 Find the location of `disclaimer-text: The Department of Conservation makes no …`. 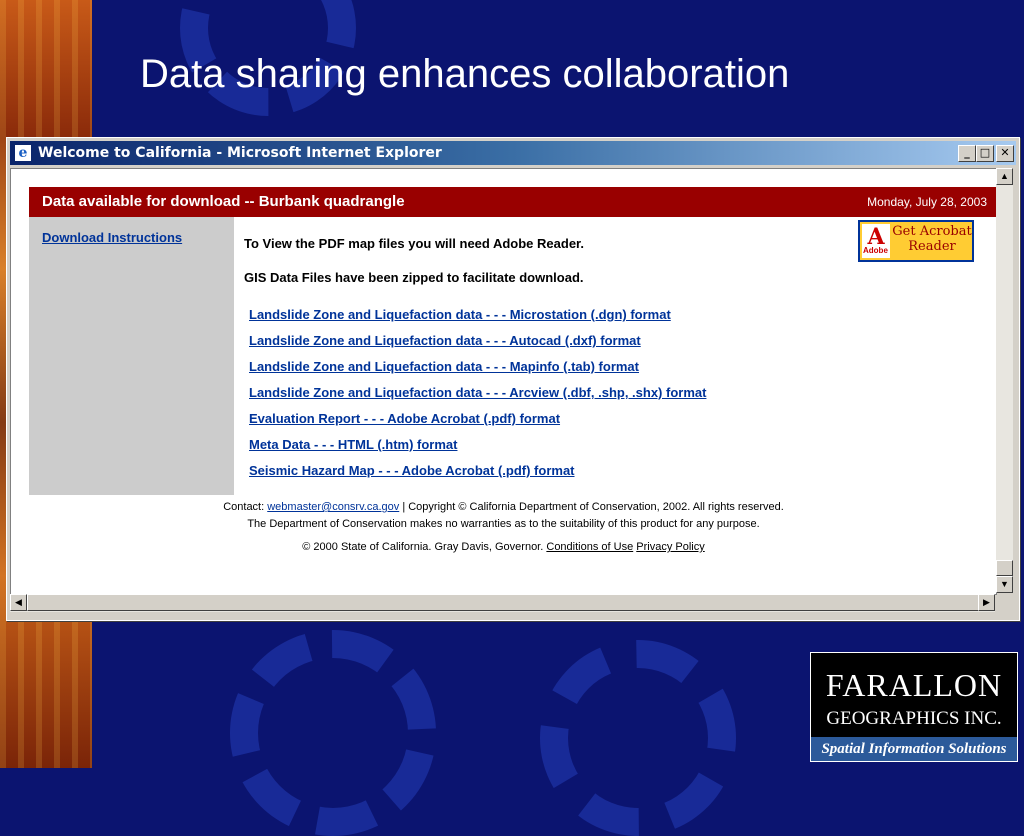

disclaimer-text: The Department of Conservation makes no … is located at coordinates (503, 524).